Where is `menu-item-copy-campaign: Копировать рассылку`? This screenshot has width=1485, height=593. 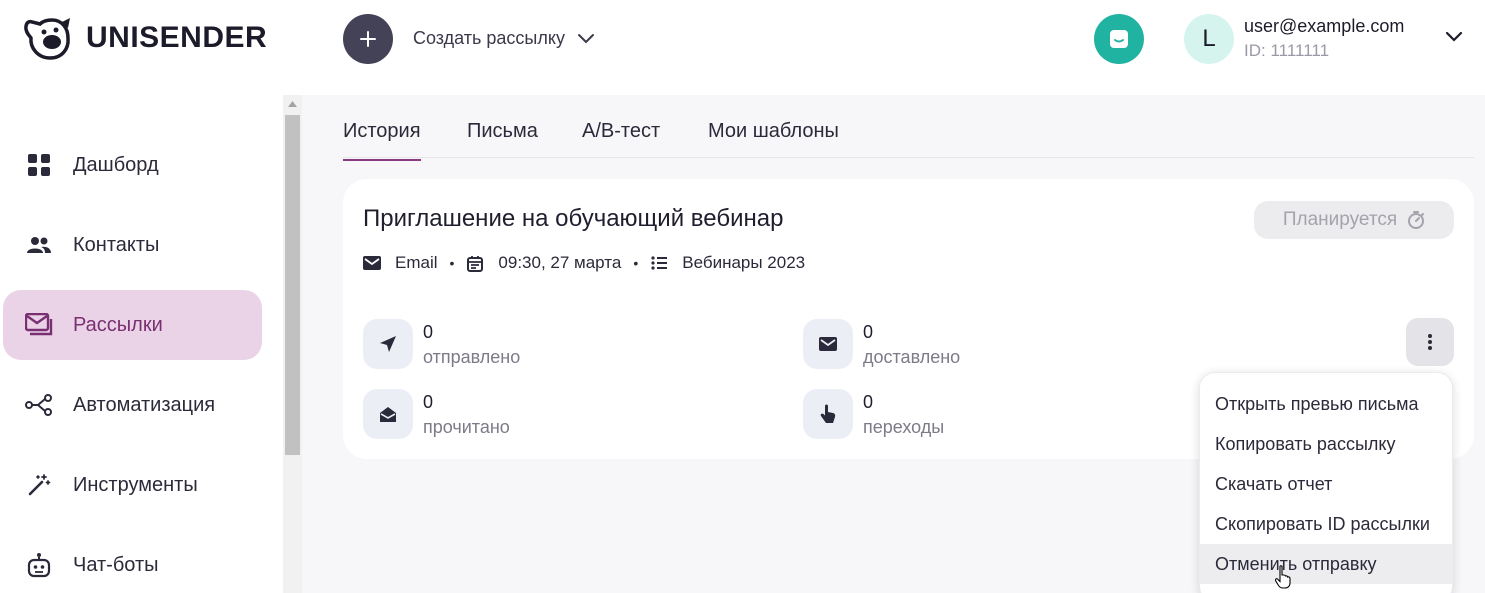 menu-item-copy-campaign: Копировать рассылку is located at coordinates (1326, 444).